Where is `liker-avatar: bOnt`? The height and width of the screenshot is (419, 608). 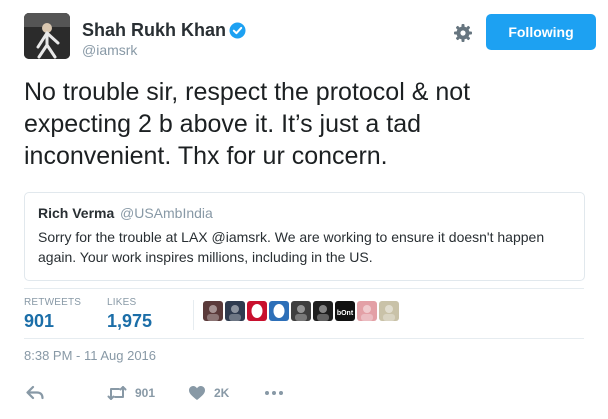 liker-avatar: bOnt is located at coordinates (345, 311).